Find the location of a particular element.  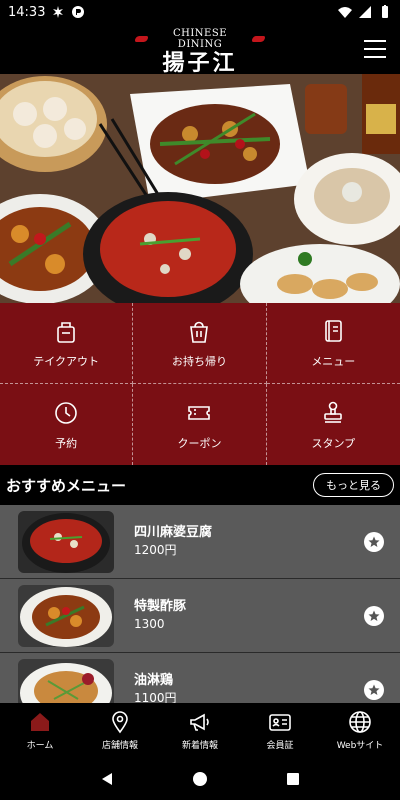

section-title: おすすめメニュー is located at coordinates (66, 485).